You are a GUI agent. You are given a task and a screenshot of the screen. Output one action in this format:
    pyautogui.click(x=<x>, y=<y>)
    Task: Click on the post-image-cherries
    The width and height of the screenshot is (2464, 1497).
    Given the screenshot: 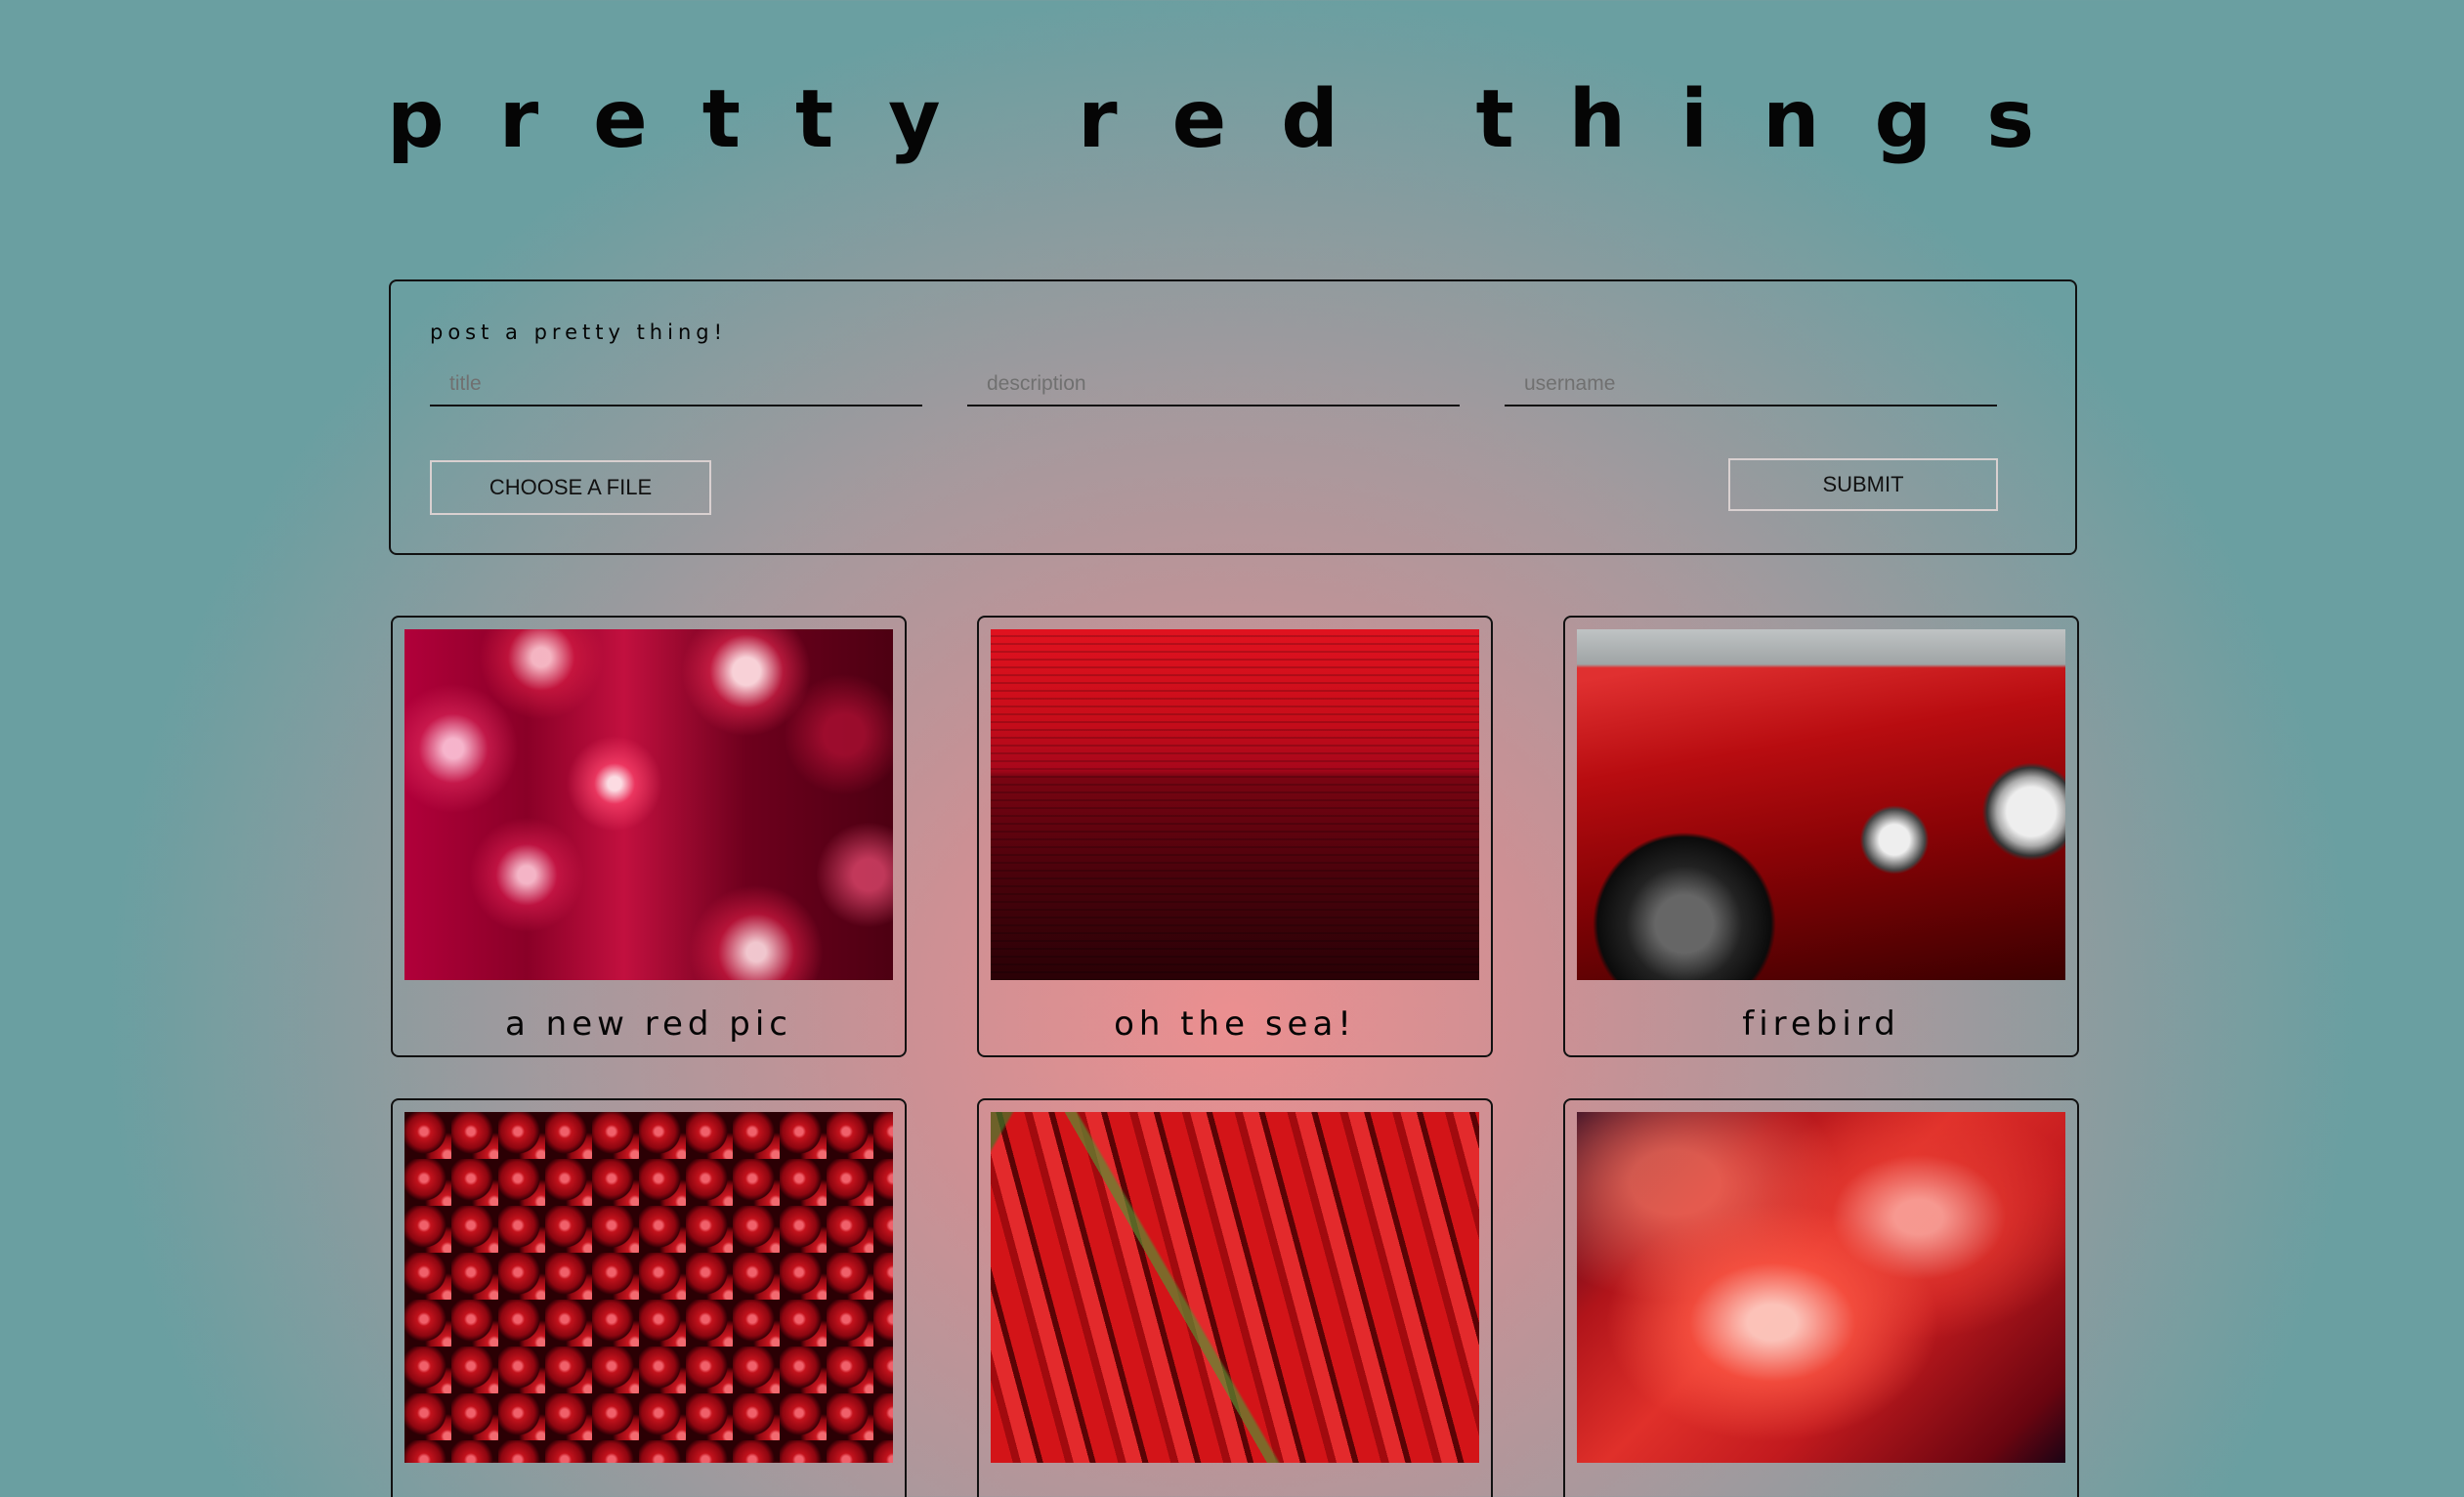 What is the action you would take?
    pyautogui.click(x=649, y=1287)
    